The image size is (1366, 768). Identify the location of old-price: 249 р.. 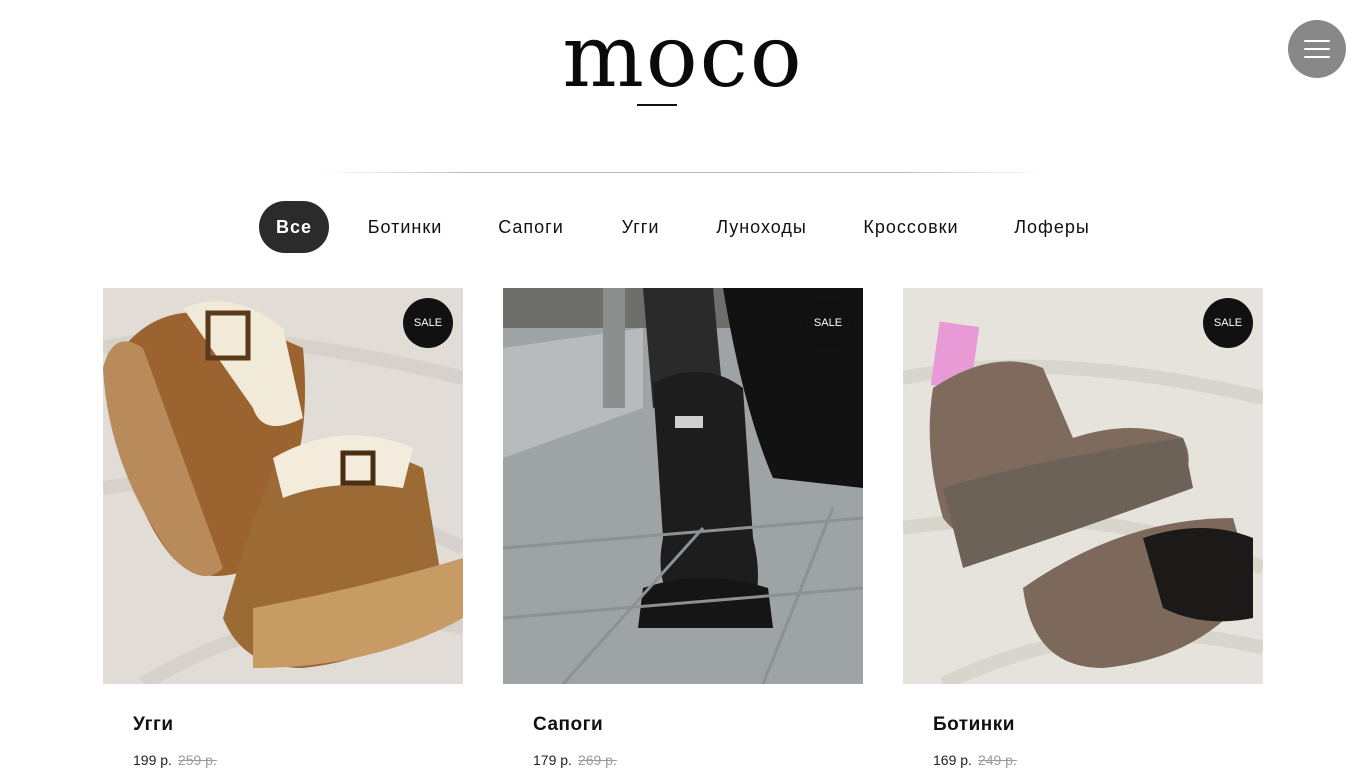
(997, 760).